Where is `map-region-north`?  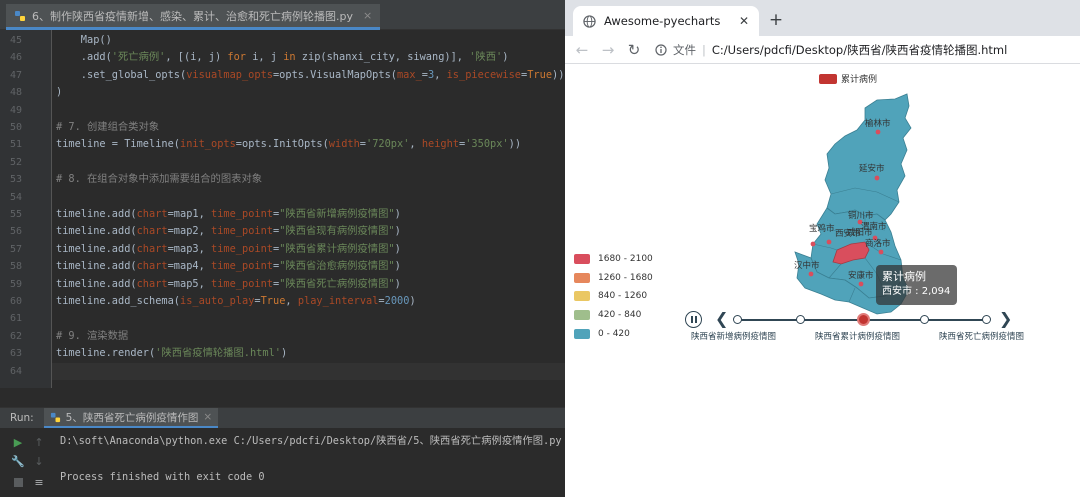 map-region-north is located at coordinates (868, 157).